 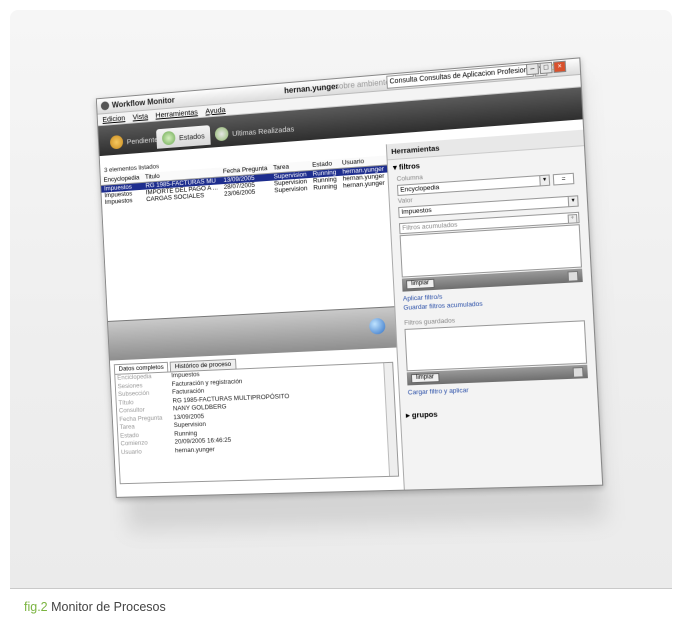 I want to click on clear-saved-button: limpiar, so click(x=425, y=378).